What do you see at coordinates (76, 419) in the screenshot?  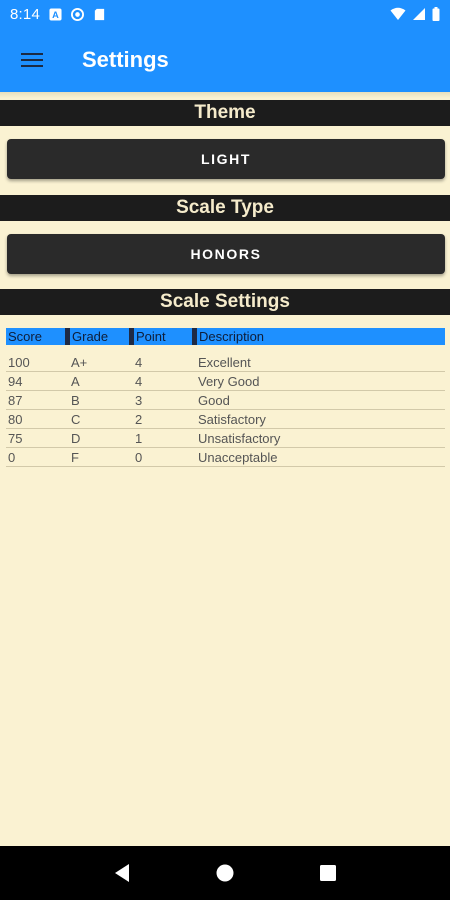 I see `cell-grade: C` at bounding box center [76, 419].